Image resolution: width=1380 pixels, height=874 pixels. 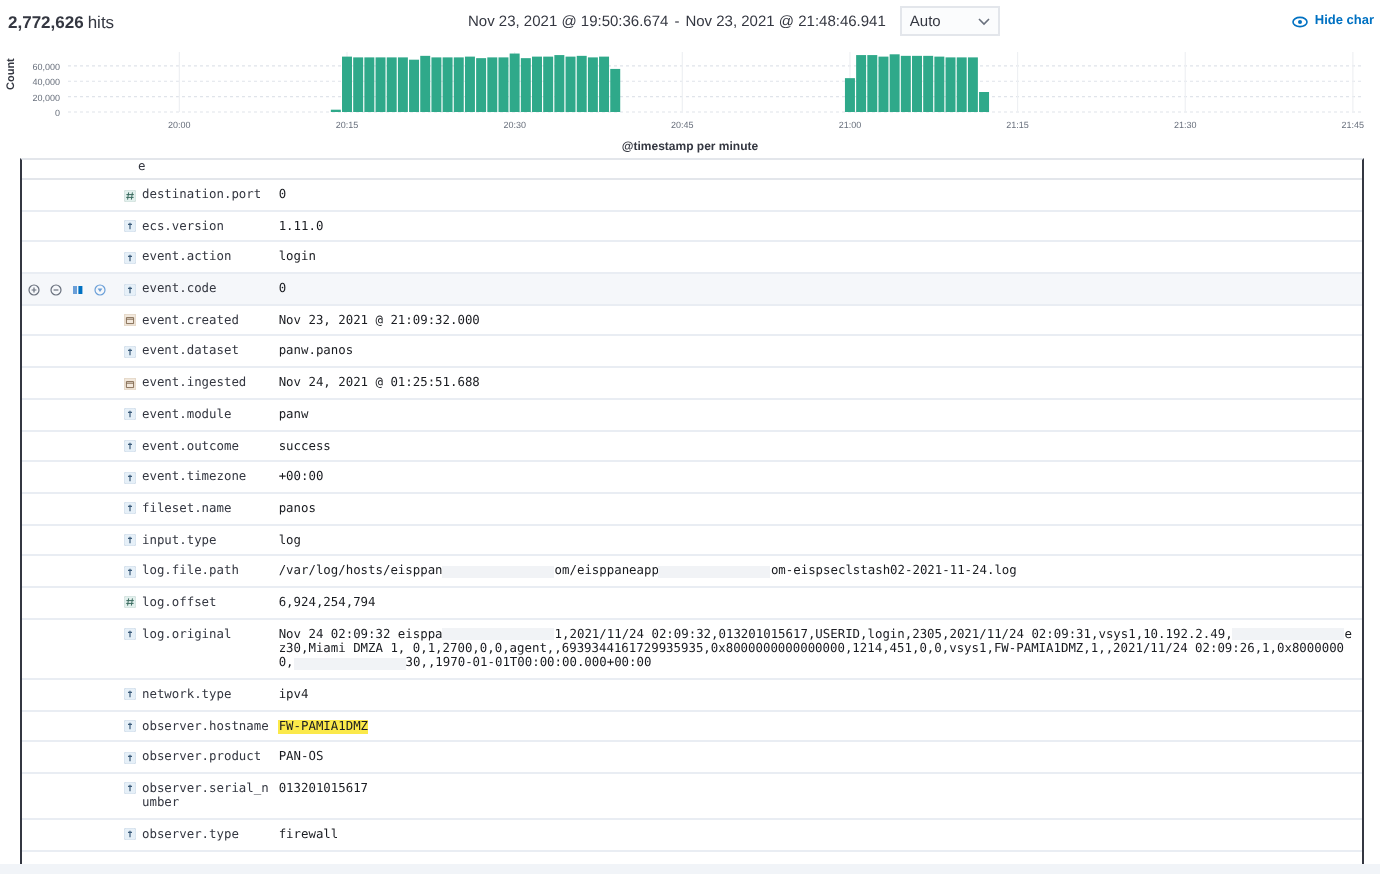 What do you see at coordinates (1300, 21) in the screenshot?
I see `eye-icon` at bounding box center [1300, 21].